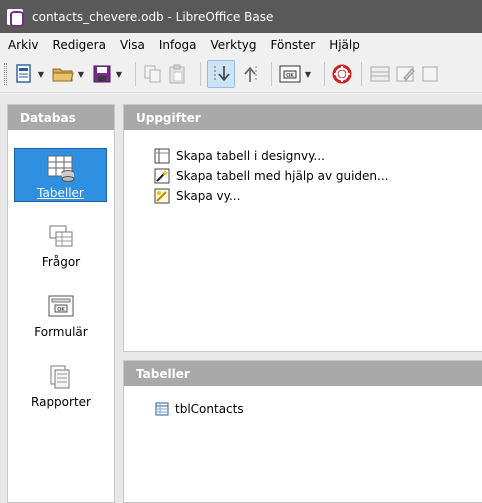  What do you see at coordinates (209, 409) in the screenshot?
I see `table-name: tblContacts` at bounding box center [209, 409].